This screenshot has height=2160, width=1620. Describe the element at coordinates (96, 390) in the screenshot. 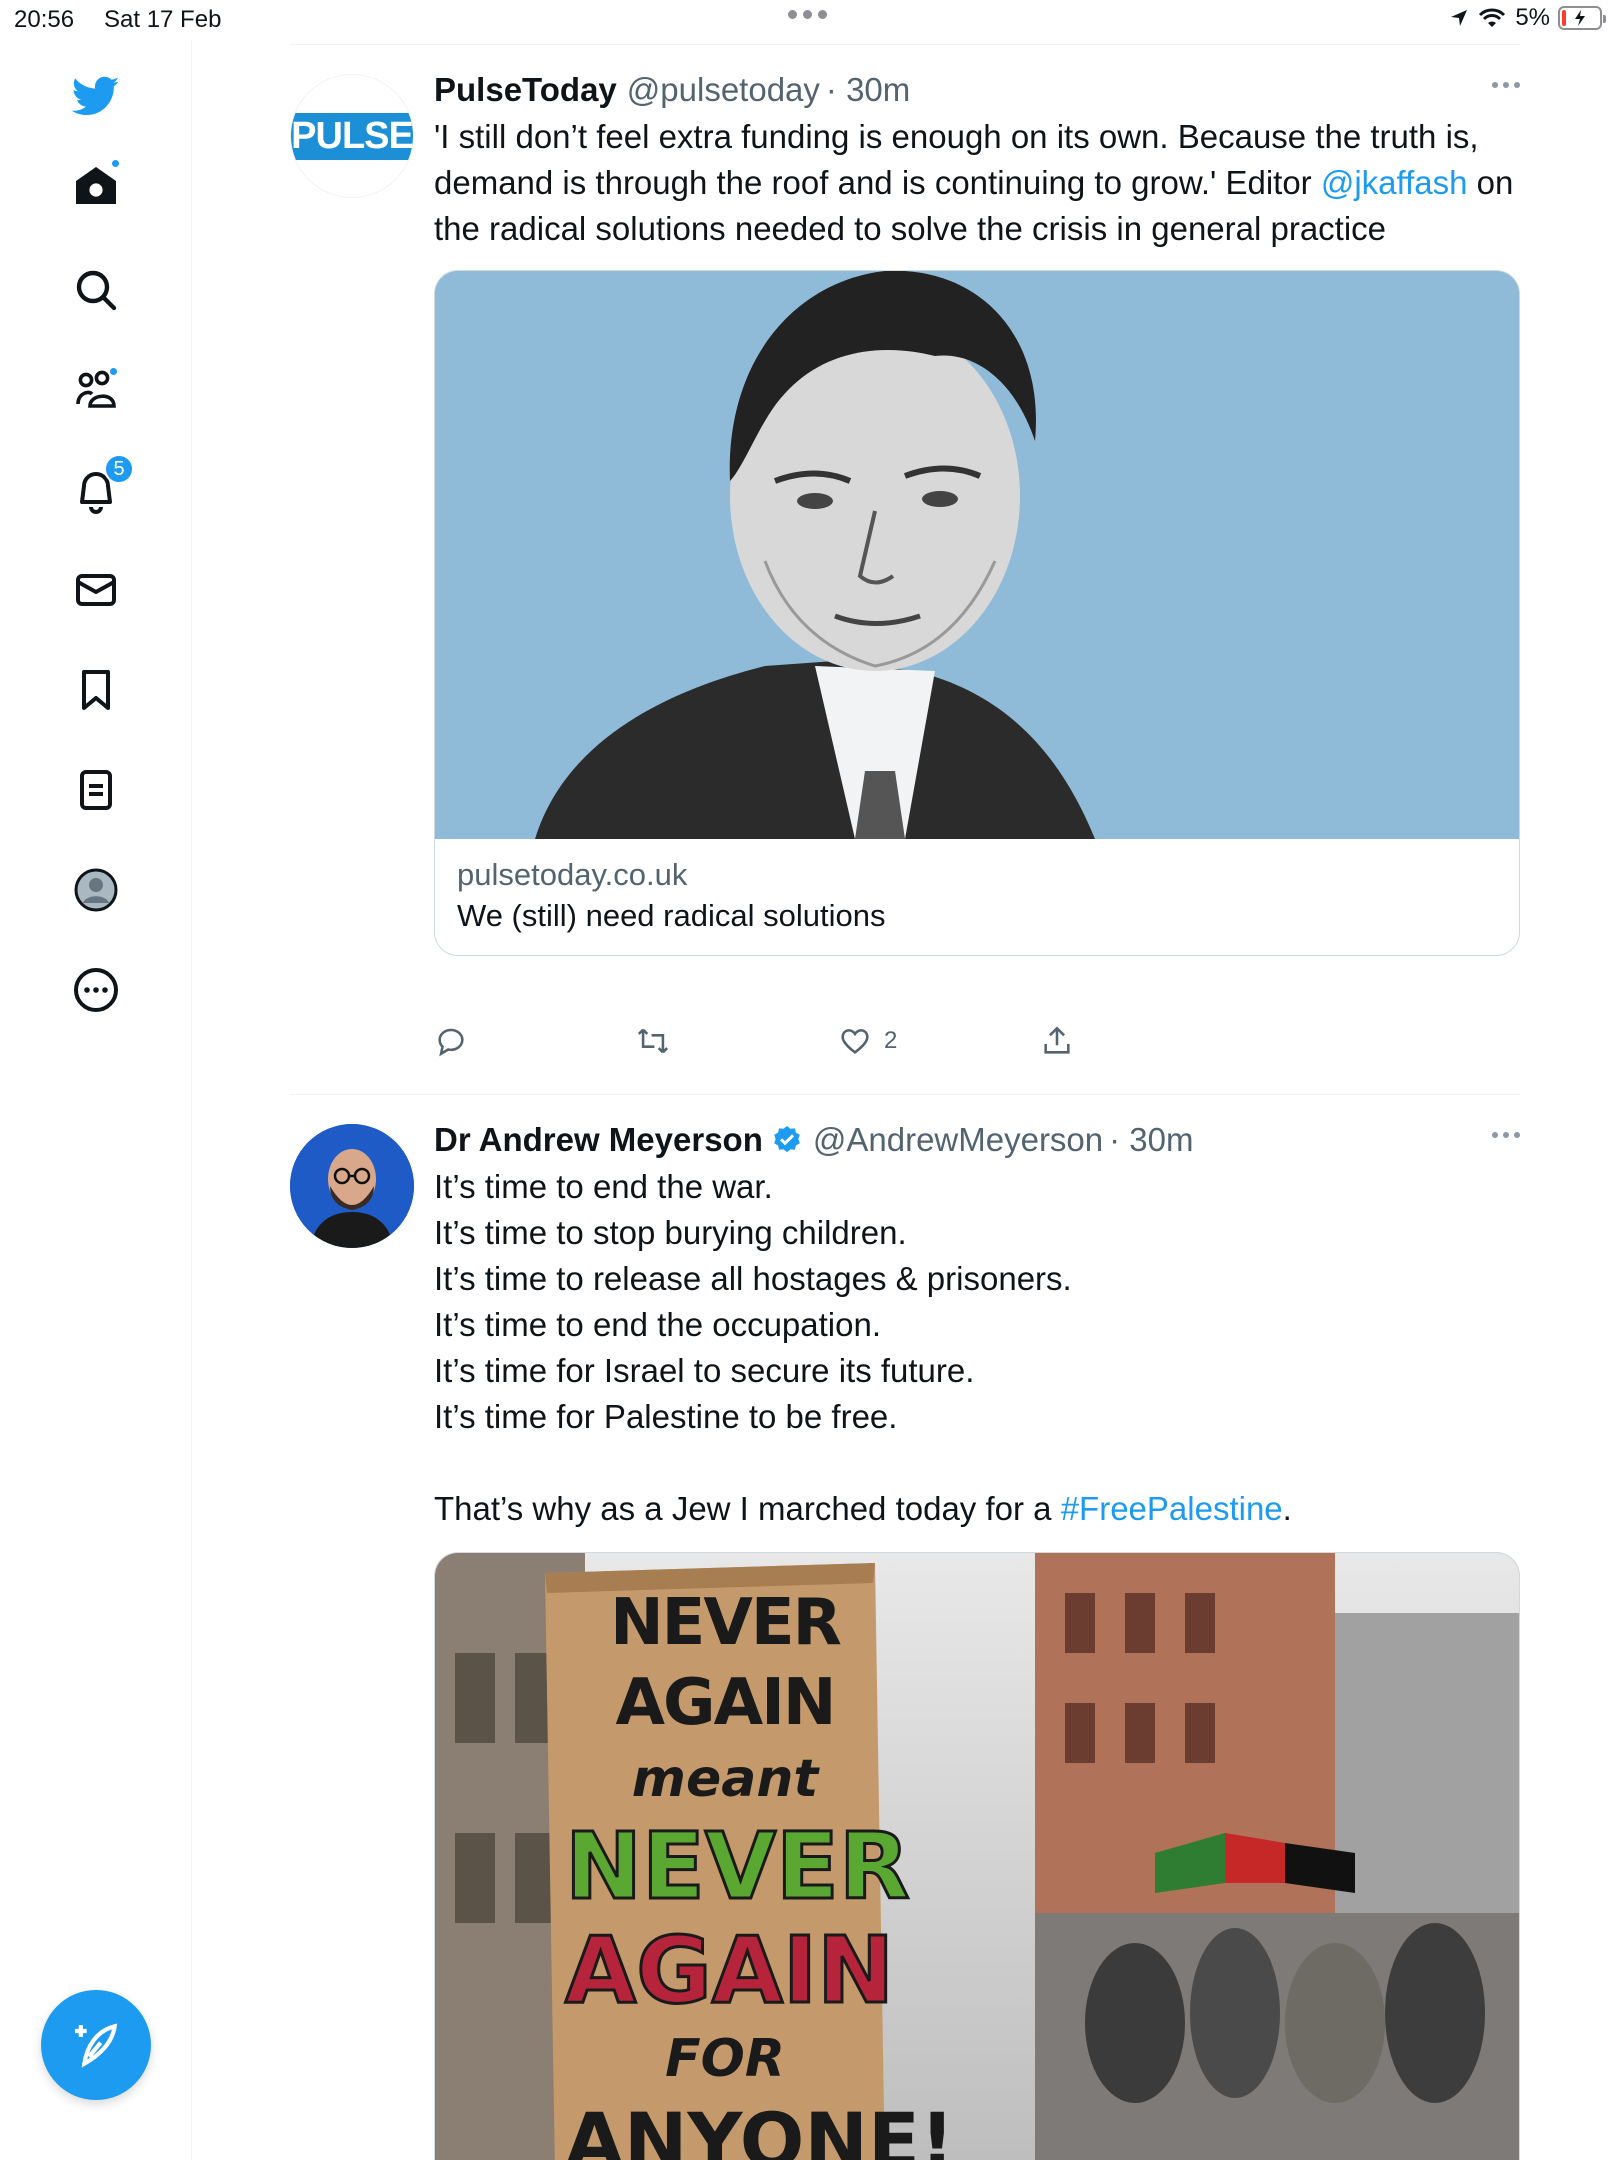

I see `communities-icon` at that location.